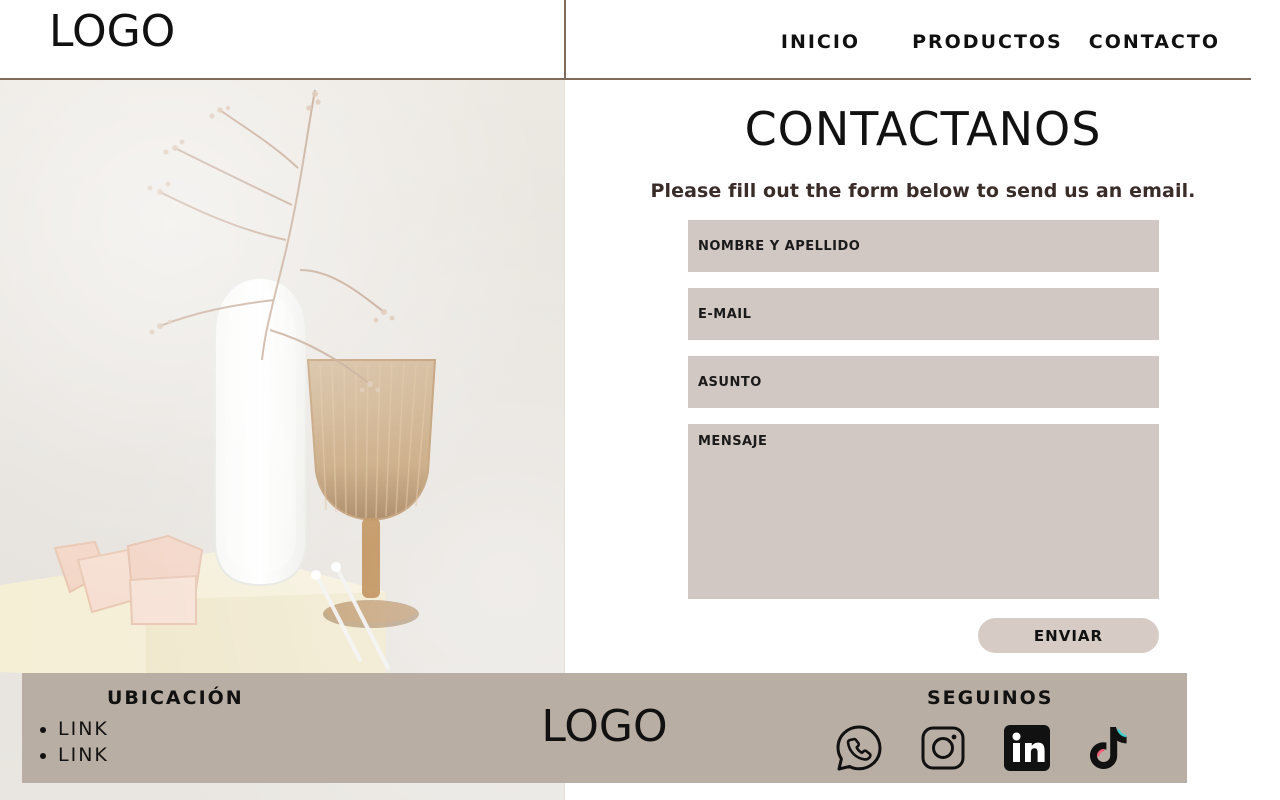 The height and width of the screenshot is (800, 1280). What do you see at coordinates (990, 698) in the screenshot?
I see `footer-social-title: SEGUINOS` at bounding box center [990, 698].